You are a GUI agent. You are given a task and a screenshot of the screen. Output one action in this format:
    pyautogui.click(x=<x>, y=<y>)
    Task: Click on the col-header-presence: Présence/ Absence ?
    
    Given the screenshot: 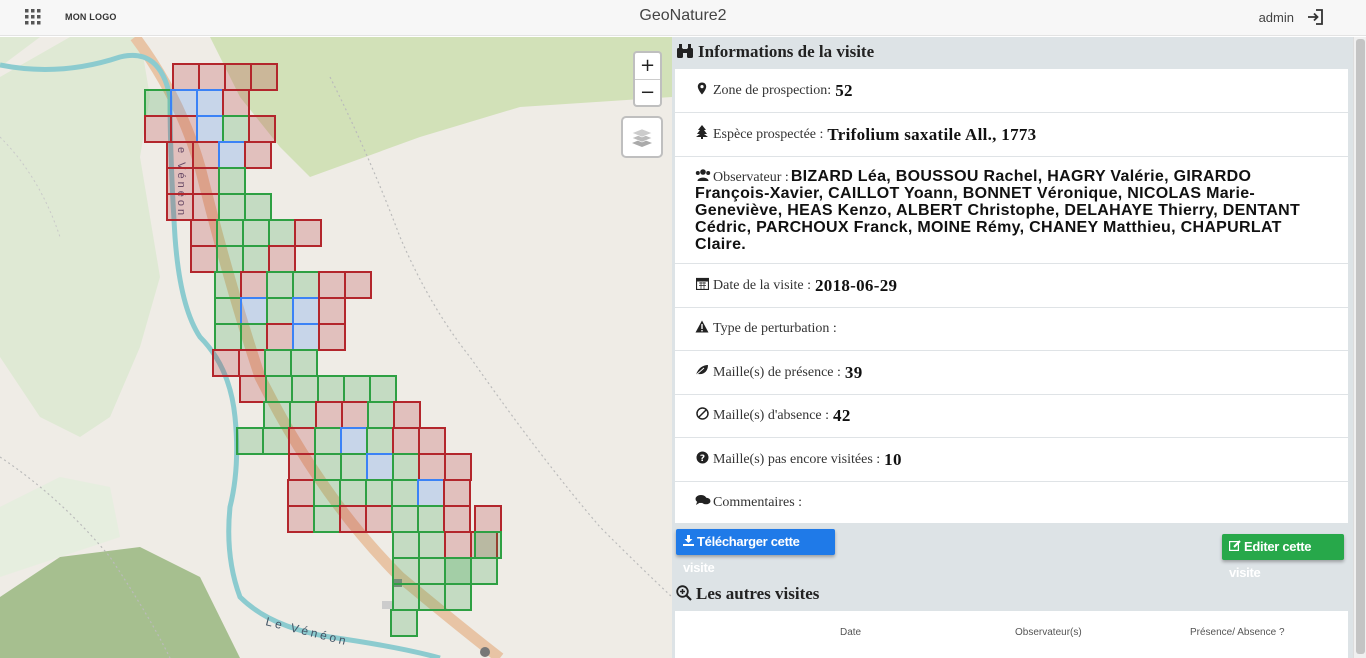 What is the action you would take?
    pyautogui.click(x=1237, y=632)
    